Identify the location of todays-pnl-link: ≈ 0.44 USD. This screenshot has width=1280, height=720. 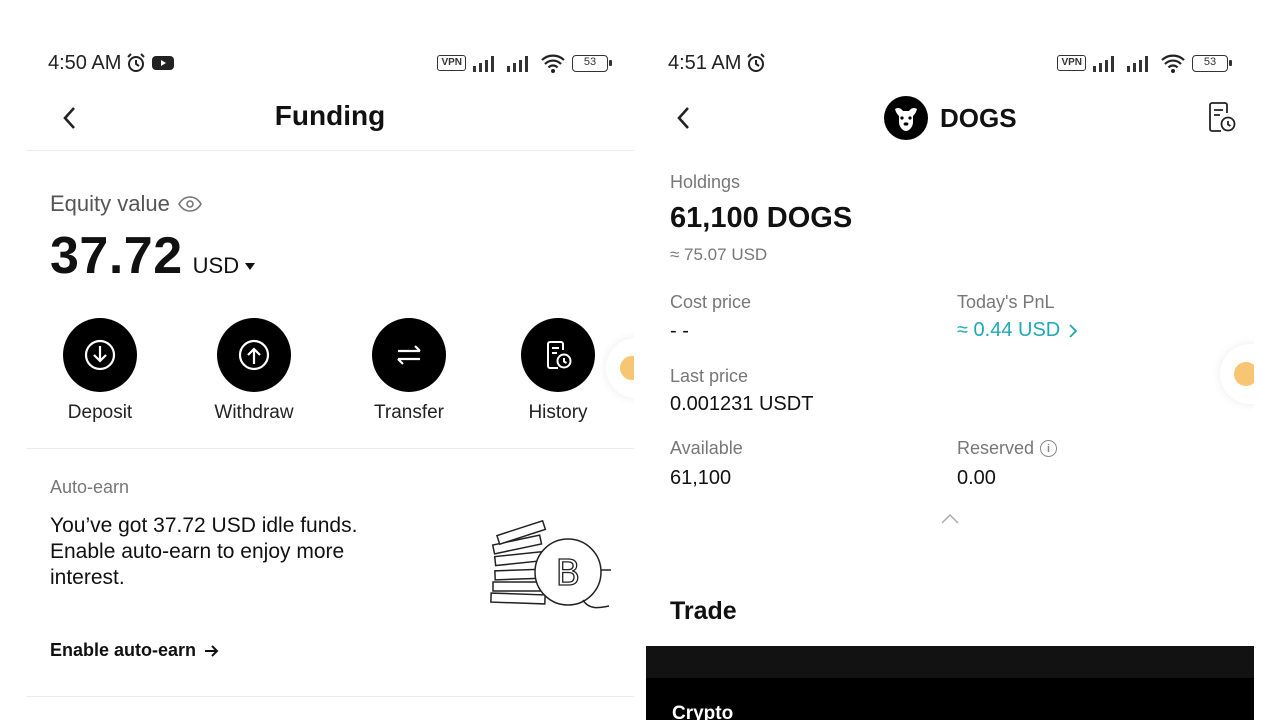
(1017, 330).